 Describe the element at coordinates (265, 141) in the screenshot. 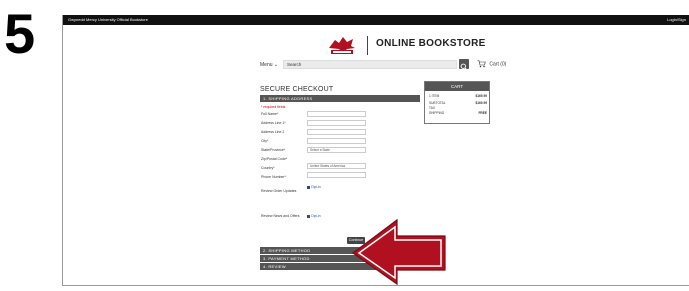

I see `city-label: City*` at that location.